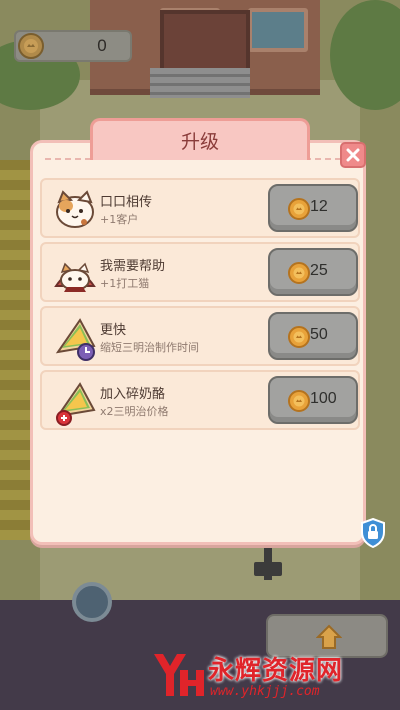 This screenshot has height=710, width=400. What do you see at coordinates (200, 272) in the screenshot?
I see `upgrade-row: 我需要帮助 +1打工猫 25` at bounding box center [200, 272].